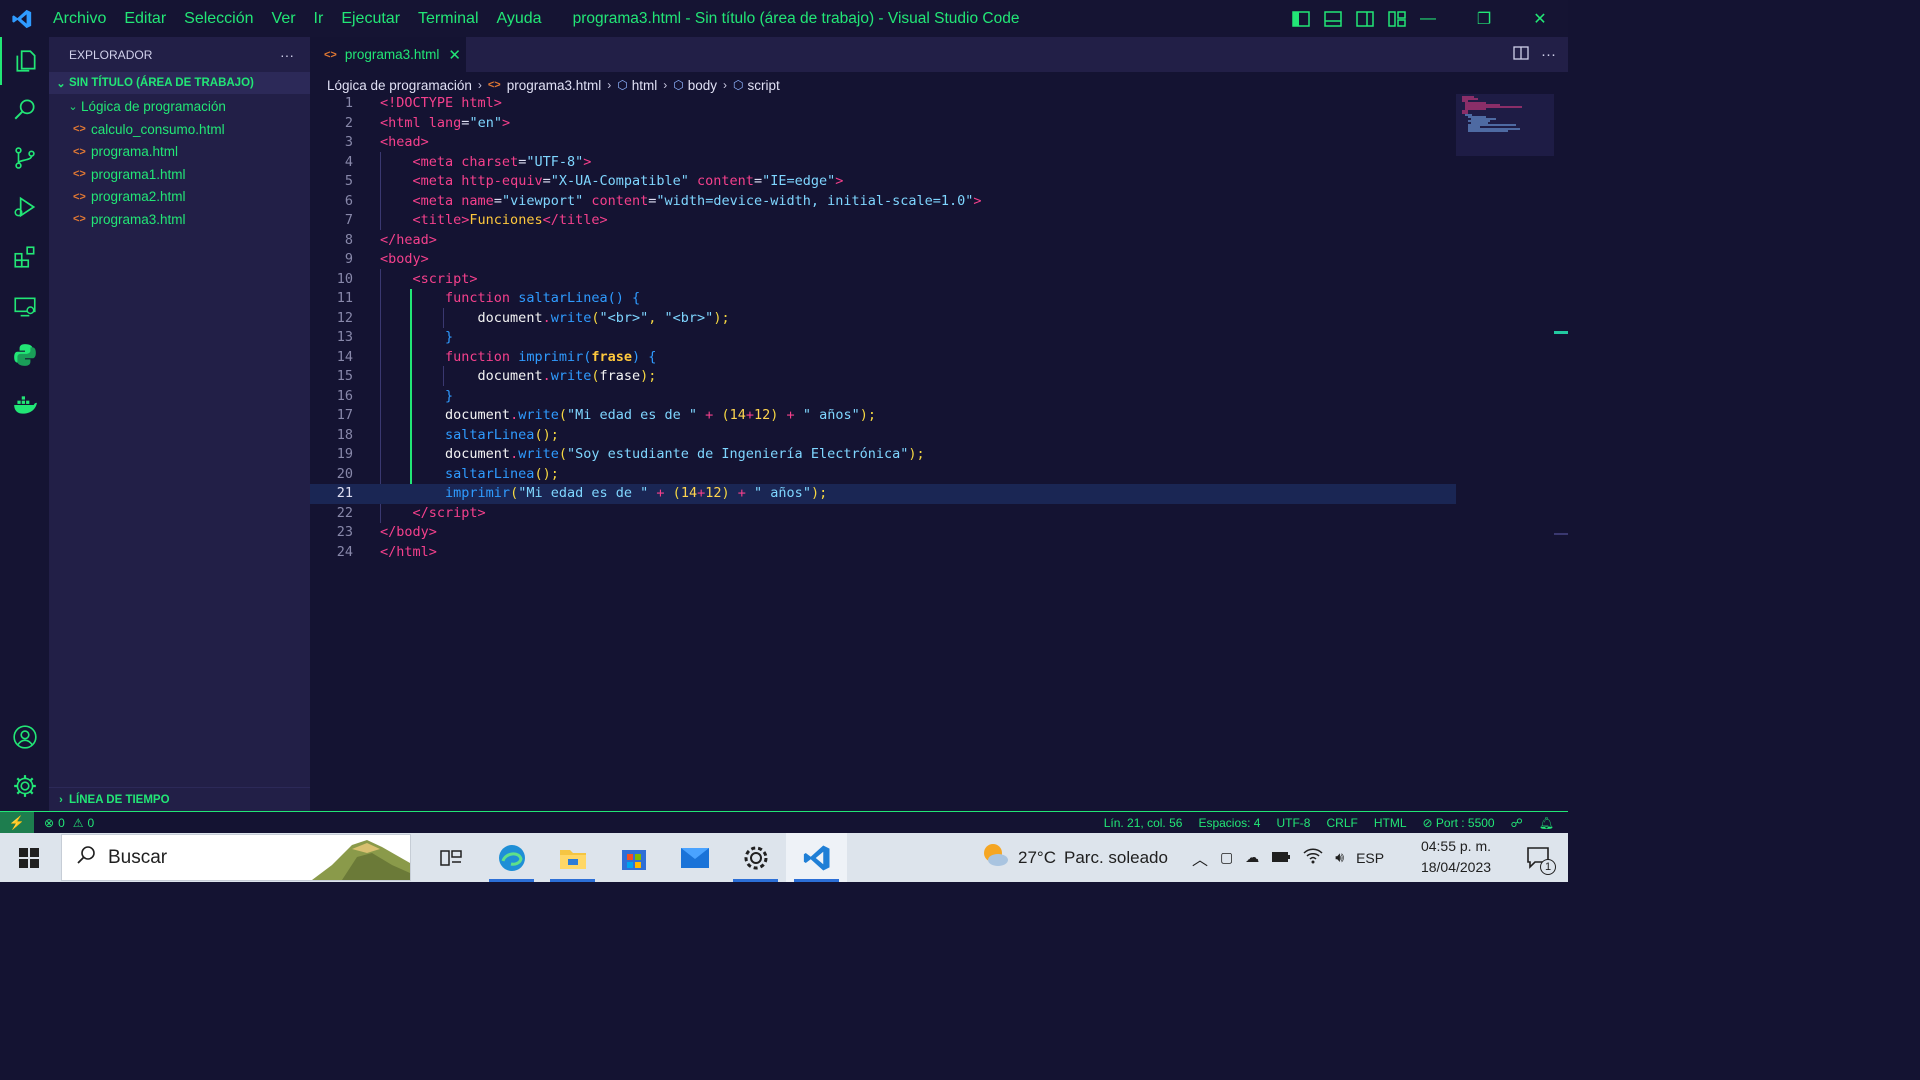 The width and height of the screenshot is (1920, 1080). Describe the element at coordinates (1456, 867) in the screenshot. I see `clock-date: 18/04/2023` at that location.